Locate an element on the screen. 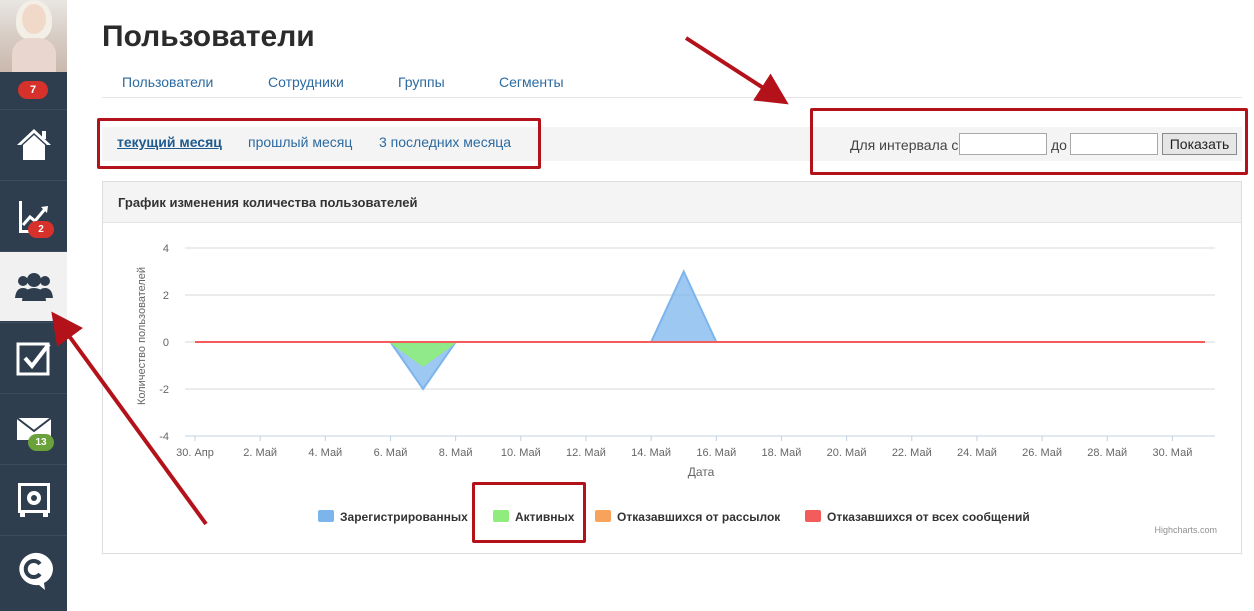  legend-label: Отказавшихся от рассылок is located at coordinates (699, 517).